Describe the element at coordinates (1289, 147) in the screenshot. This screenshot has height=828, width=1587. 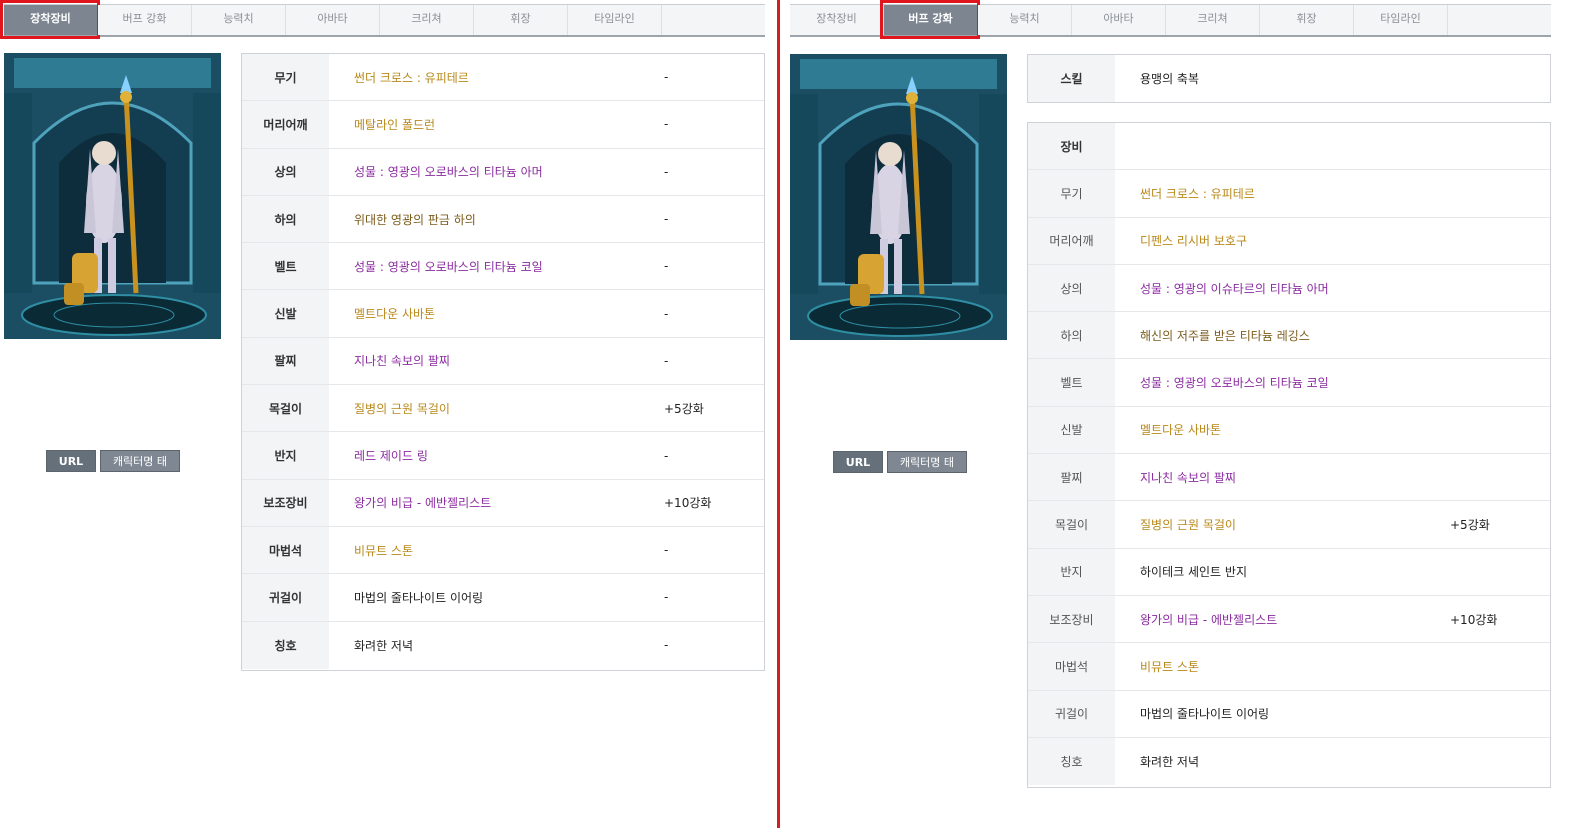
I see `equipment-header-row: 장비` at that location.